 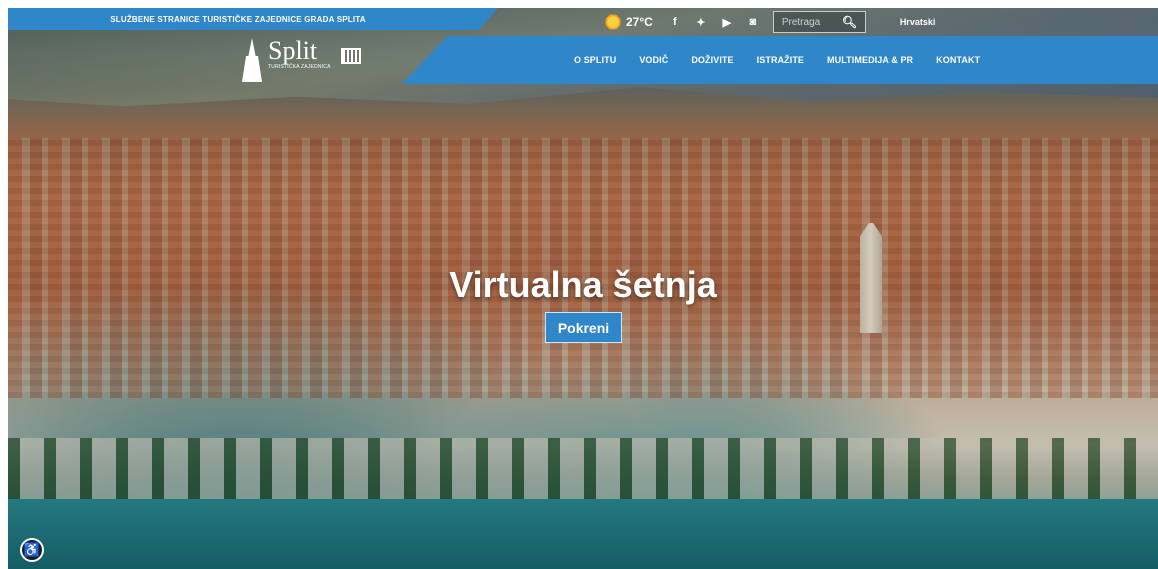 What do you see at coordinates (252, 61) in the screenshot?
I see `bell-tower-logo-icon` at bounding box center [252, 61].